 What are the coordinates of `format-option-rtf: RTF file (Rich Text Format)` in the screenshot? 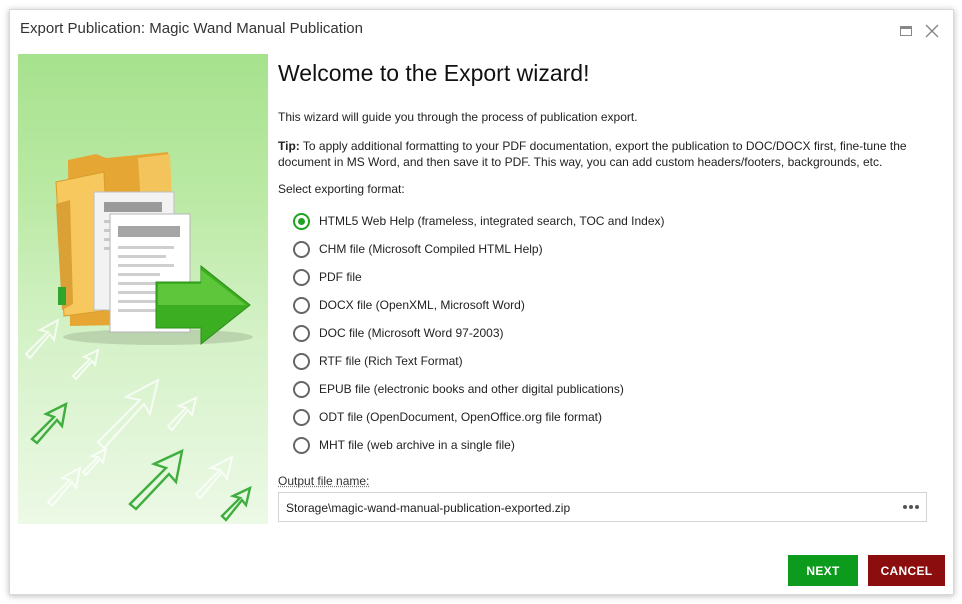 It's located at (479, 361).